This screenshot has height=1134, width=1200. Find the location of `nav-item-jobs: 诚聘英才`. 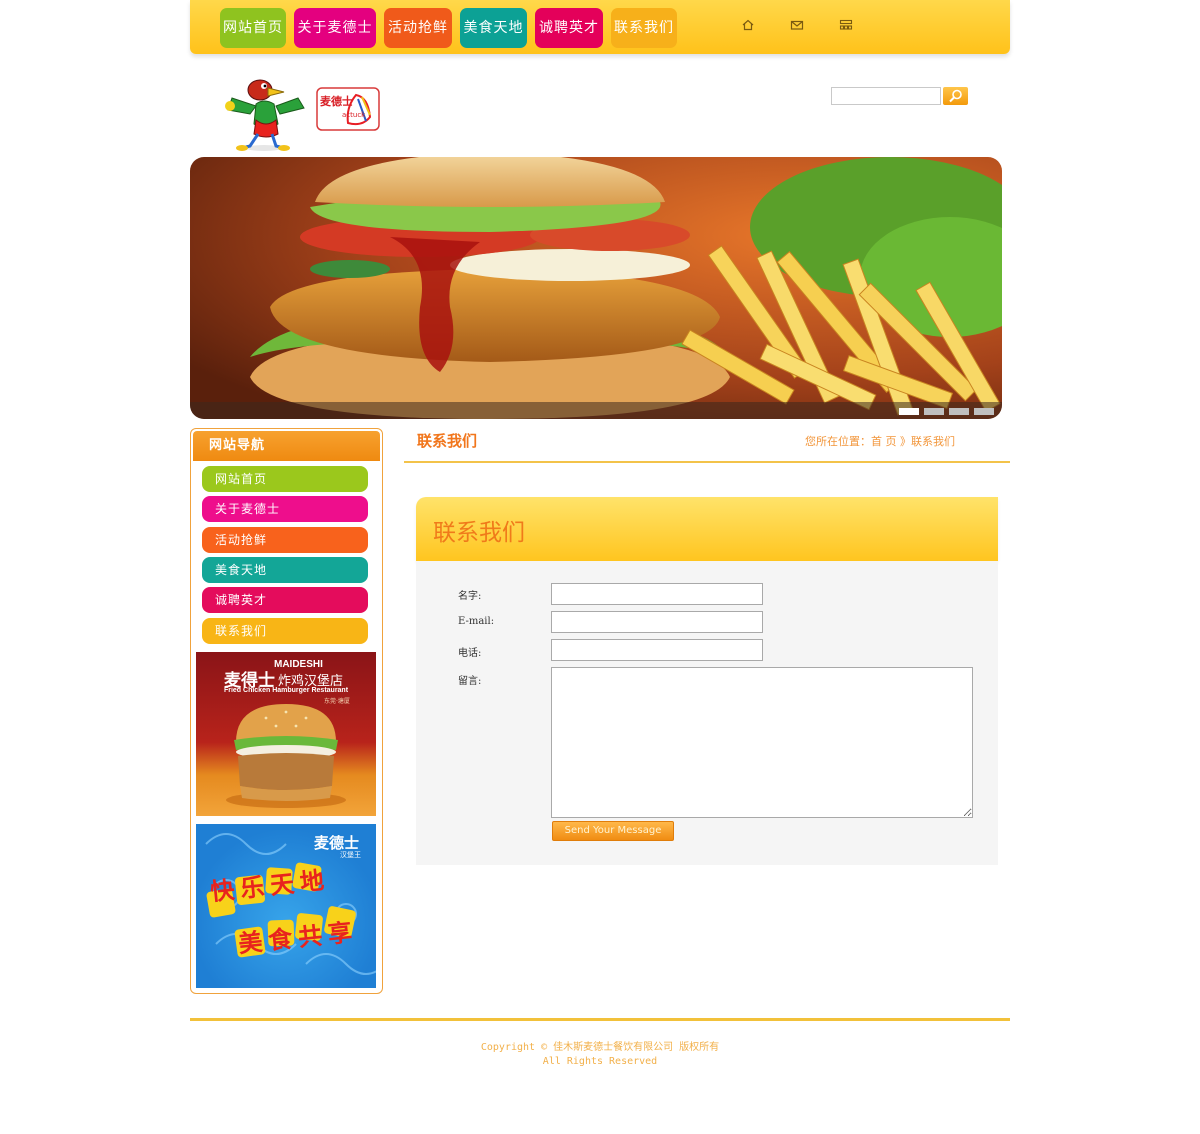

nav-item-jobs: 诚聘英才 is located at coordinates (569, 28).